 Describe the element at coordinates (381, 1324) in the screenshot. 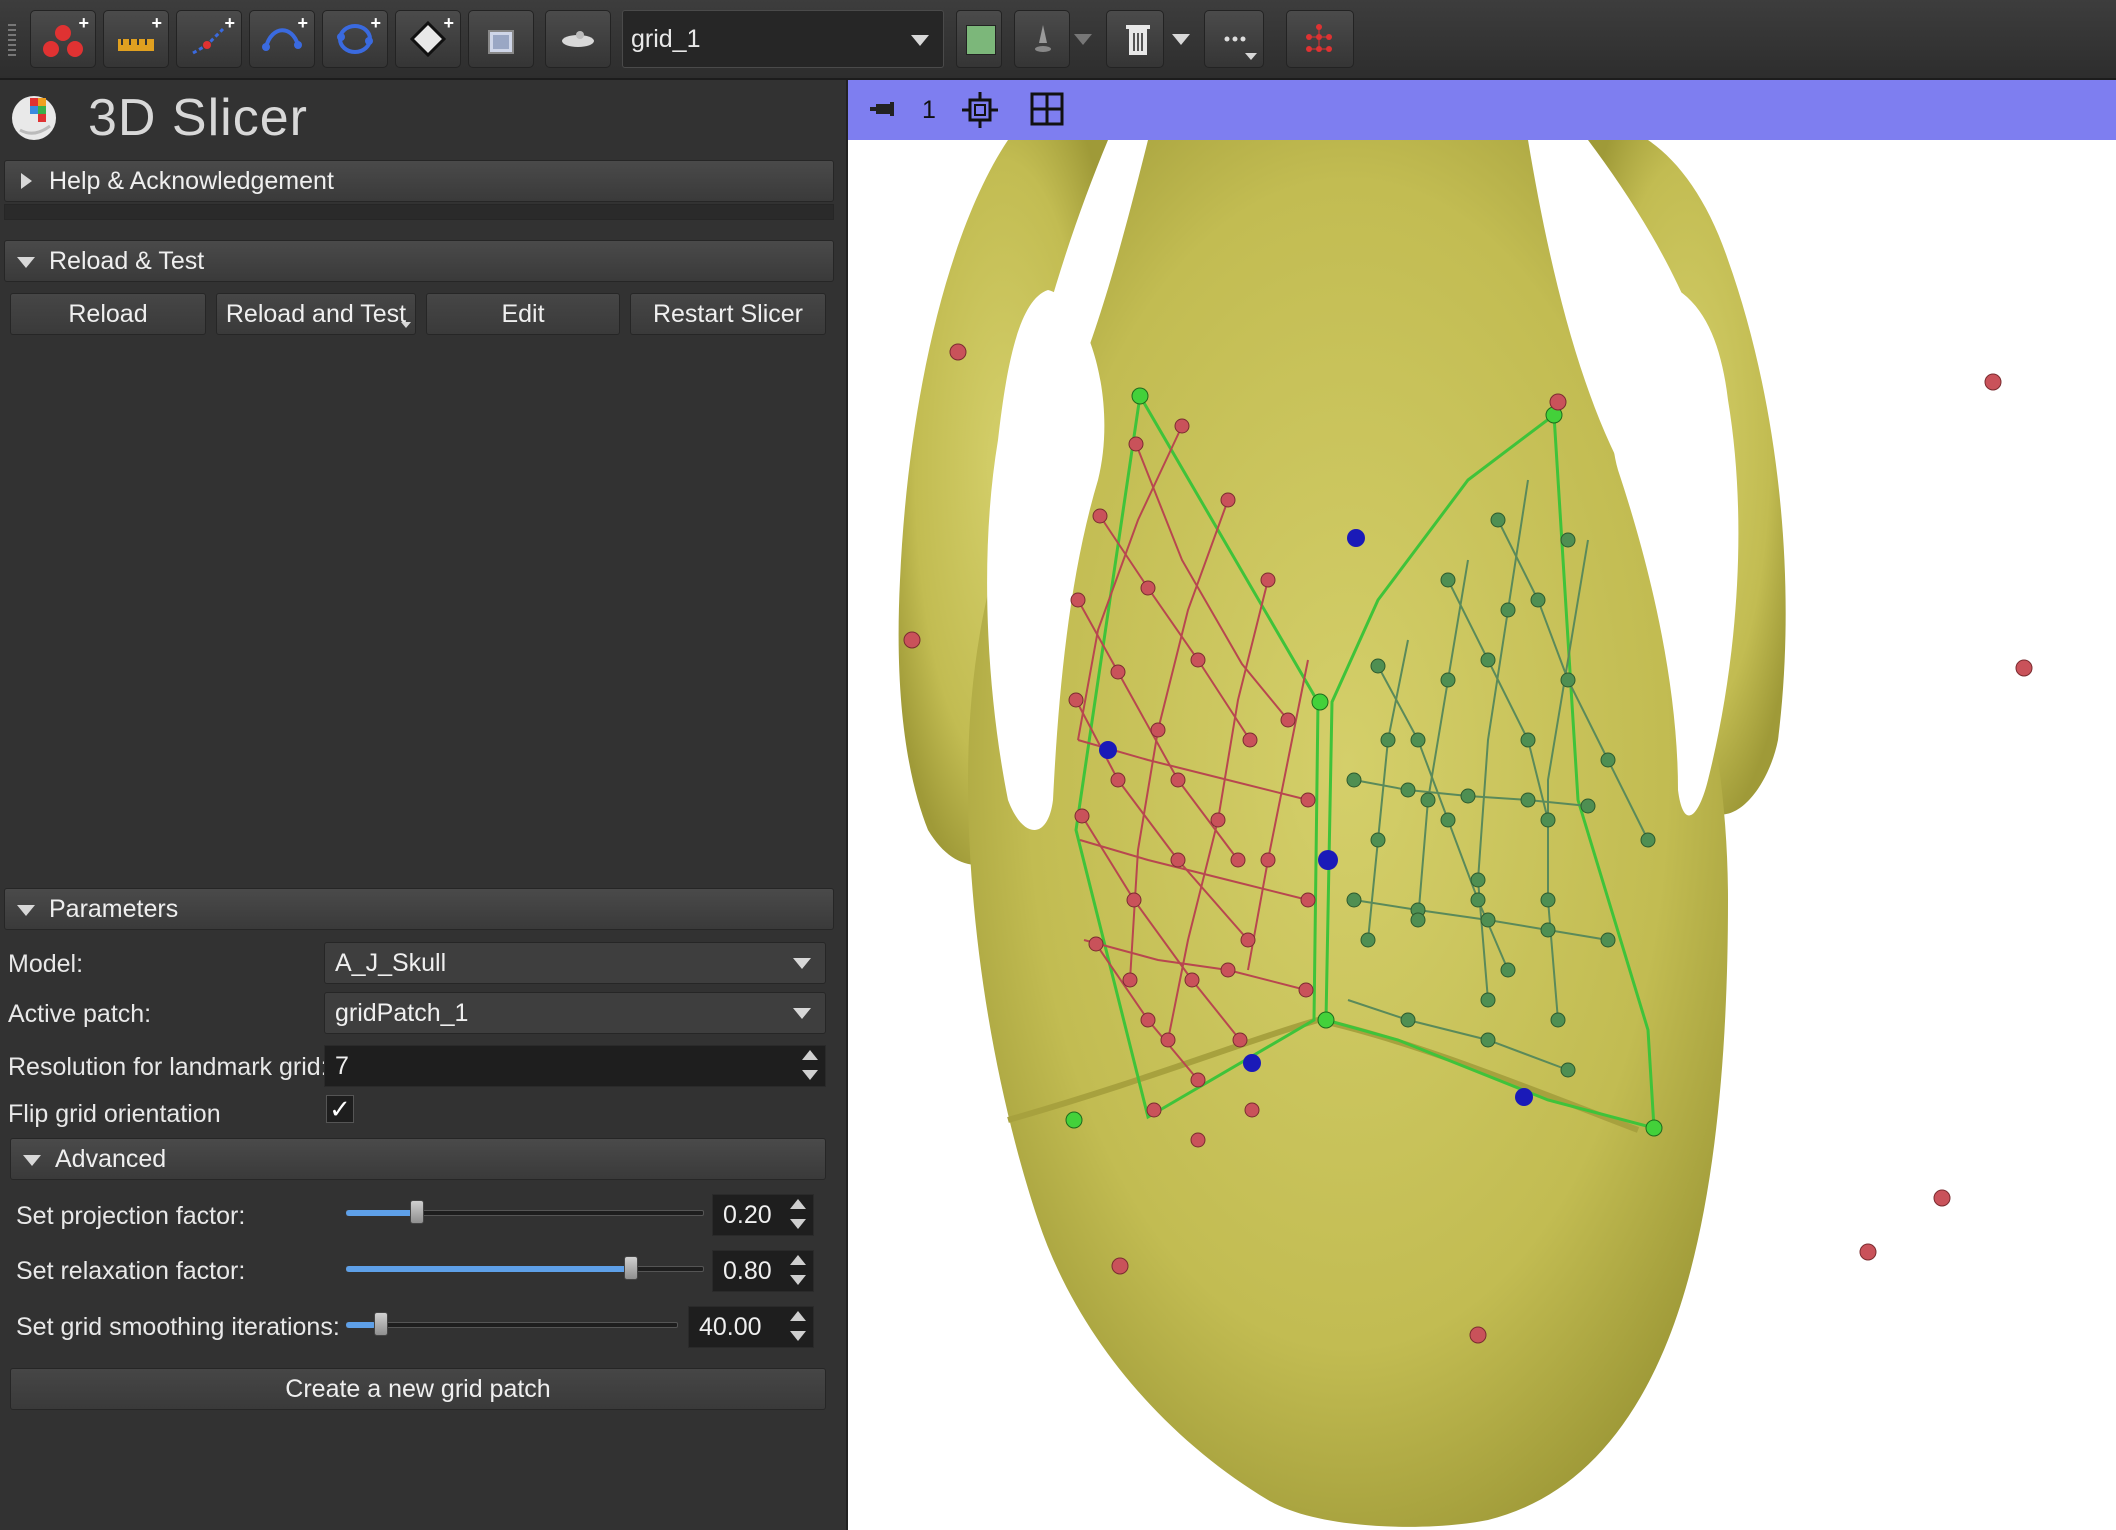

I see `smoothing-slider-handle` at that location.